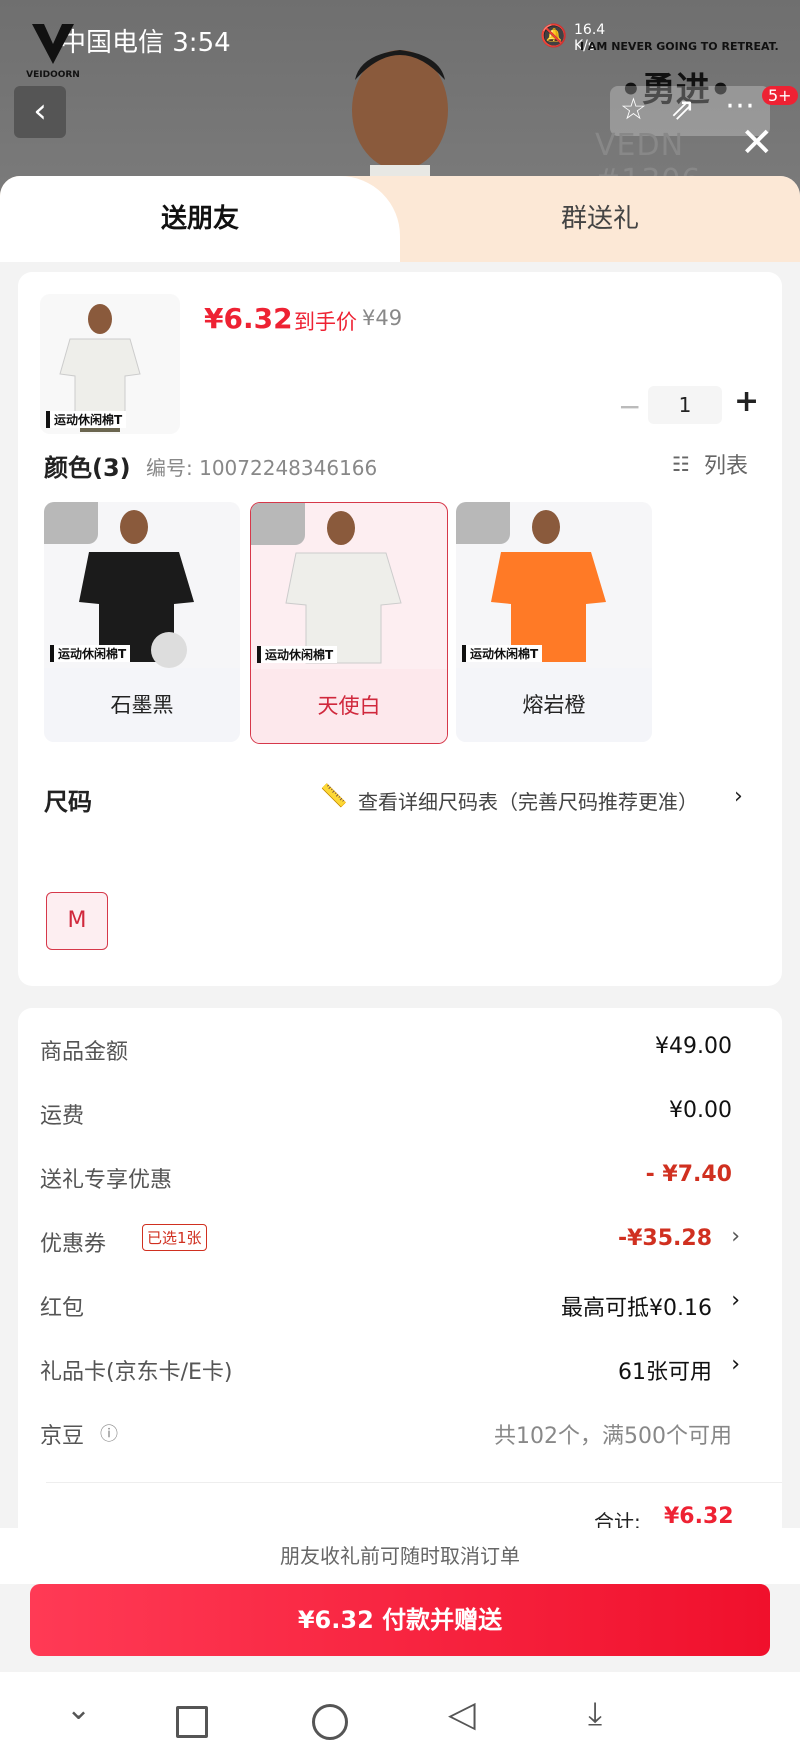 The width and height of the screenshot is (800, 1764). What do you see at coordinates (400, 1718) in the screenshot?
I see `system-nav-bar: ⌄ ◁ ⤓` at bounding box center [400, 1718].